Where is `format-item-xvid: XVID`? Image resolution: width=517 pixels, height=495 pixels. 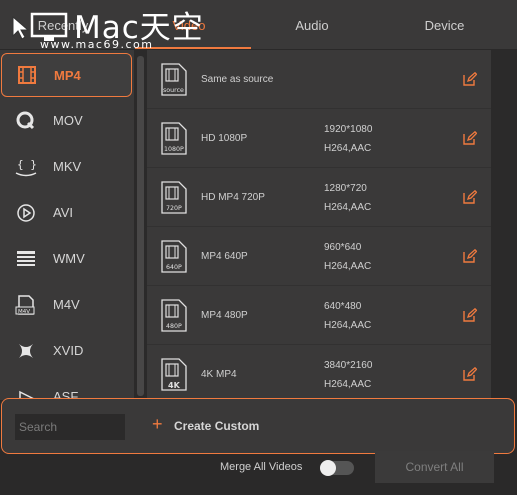 format-item-xvid: XVID is located at coordinates (67, 351).